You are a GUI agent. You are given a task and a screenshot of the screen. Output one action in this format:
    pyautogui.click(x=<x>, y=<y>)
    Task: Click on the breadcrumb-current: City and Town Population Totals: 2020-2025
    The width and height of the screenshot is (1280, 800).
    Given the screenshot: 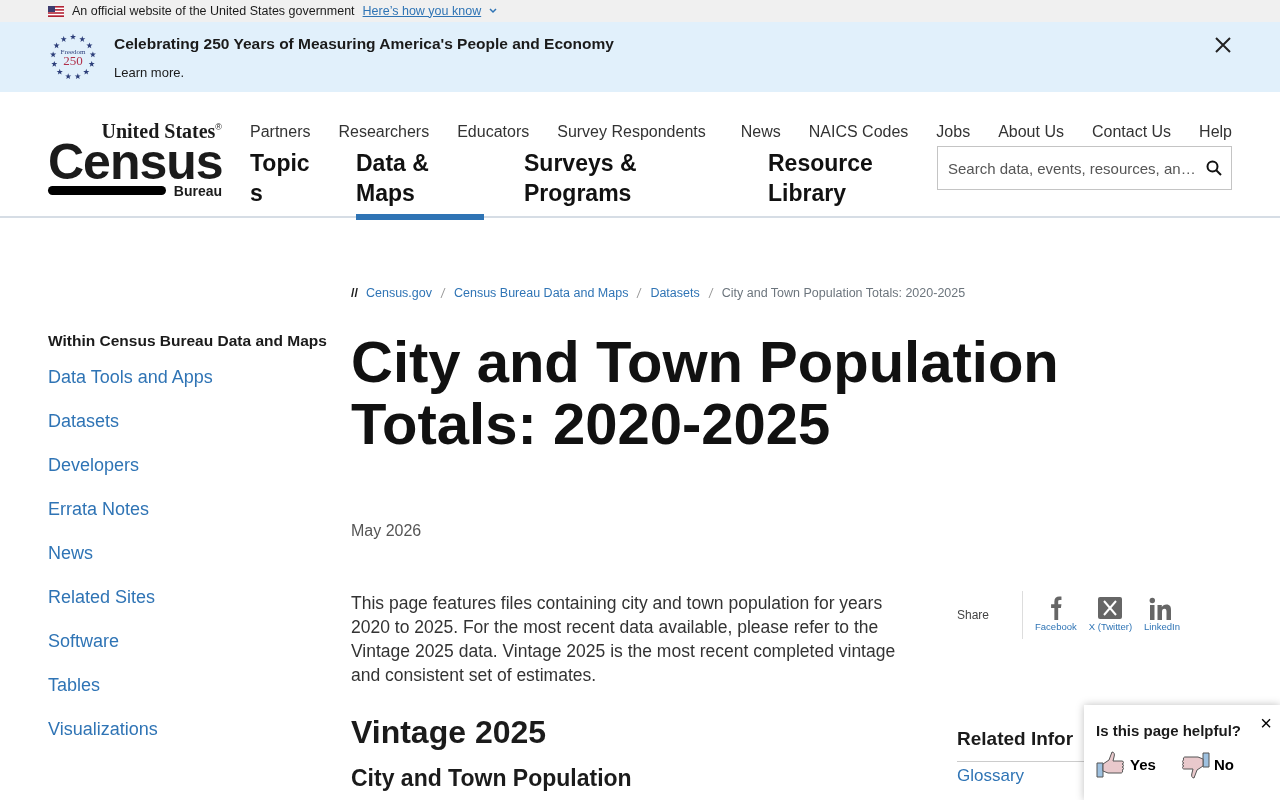 What is the action you would take?
    pyautogui.click(x=843, y=293)
    